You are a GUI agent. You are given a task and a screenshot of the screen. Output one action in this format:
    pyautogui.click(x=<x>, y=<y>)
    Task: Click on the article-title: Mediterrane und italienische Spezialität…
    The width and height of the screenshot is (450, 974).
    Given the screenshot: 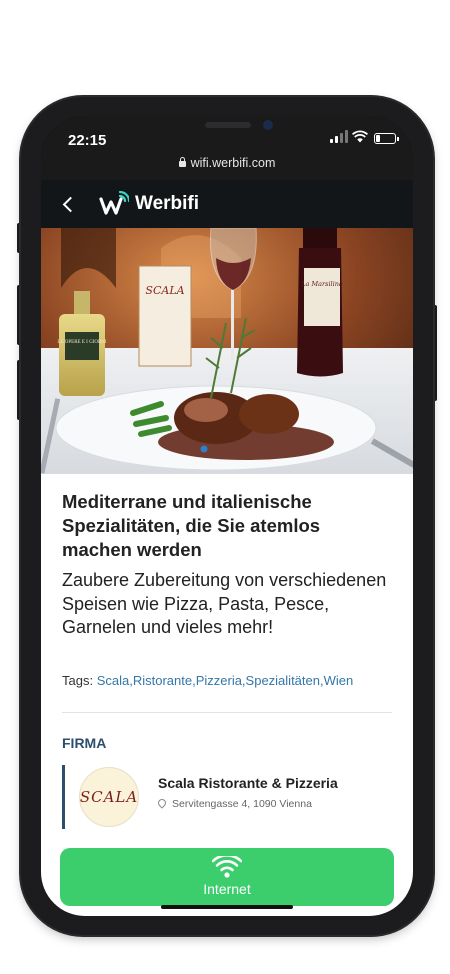 What is the action you would take?
    pyautogui.click(x=191, y=525)
    